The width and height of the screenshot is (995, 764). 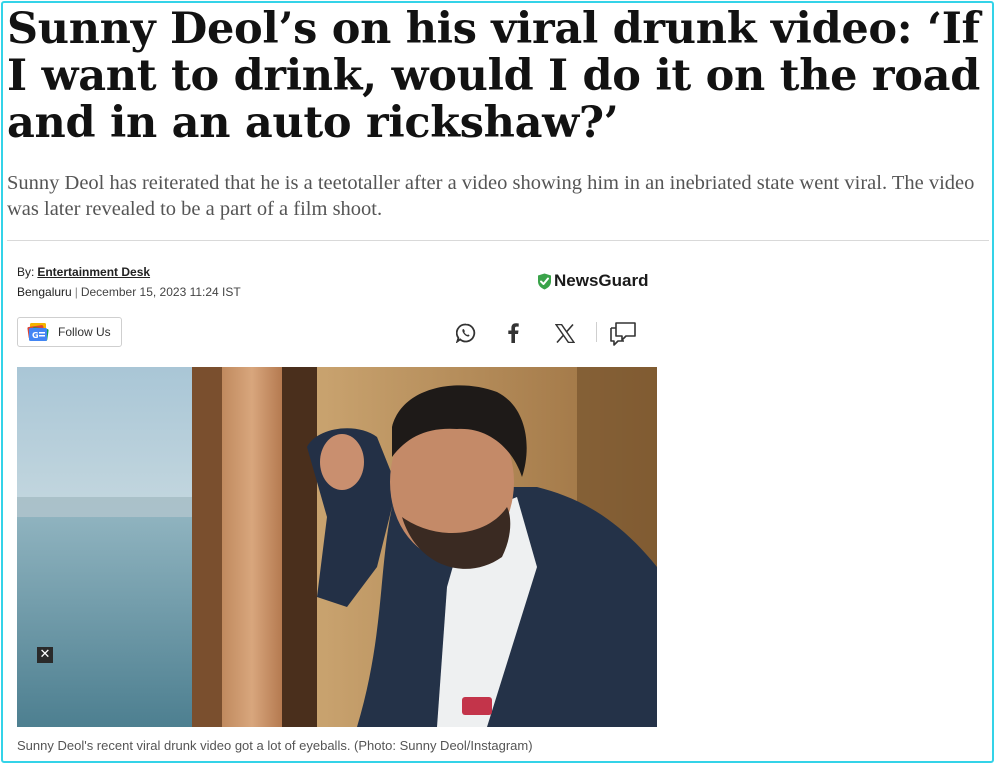 I want to click on facebook-icon, so click(x=513, y=333).